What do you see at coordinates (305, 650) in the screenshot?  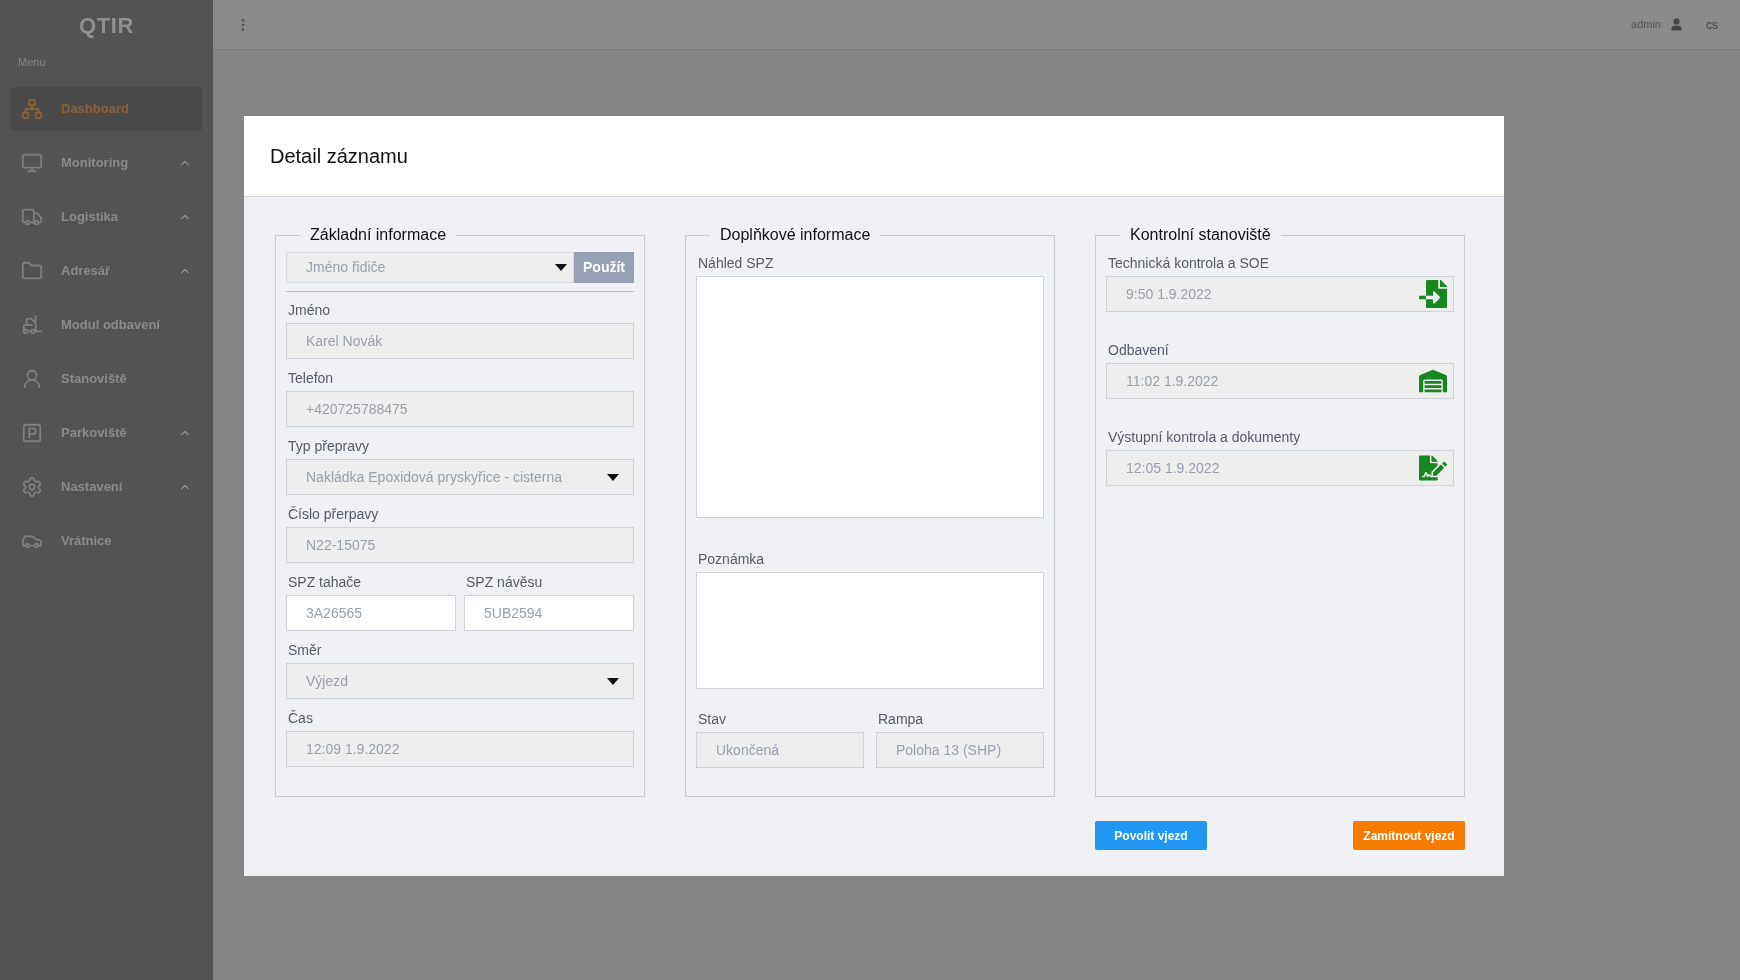 I see `field-label: Směr` at bounding box center [305, 650].